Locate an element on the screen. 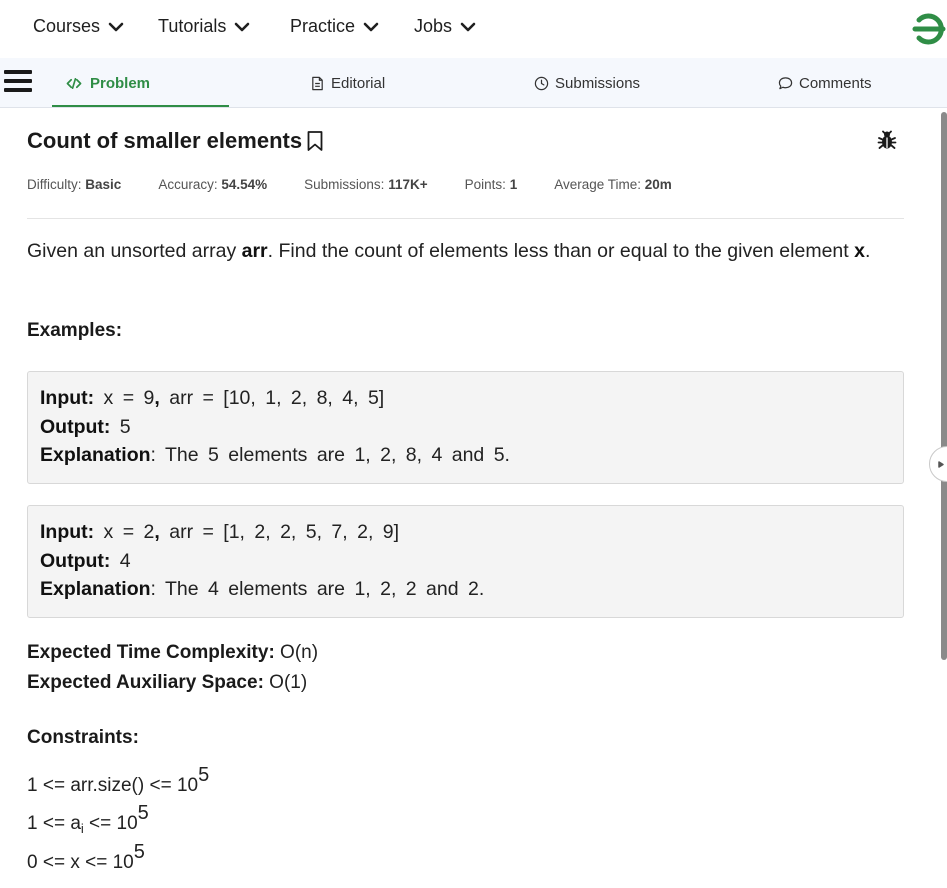 The image size is (947, 888). content-scrollbar is located at coordinates (944, 386).